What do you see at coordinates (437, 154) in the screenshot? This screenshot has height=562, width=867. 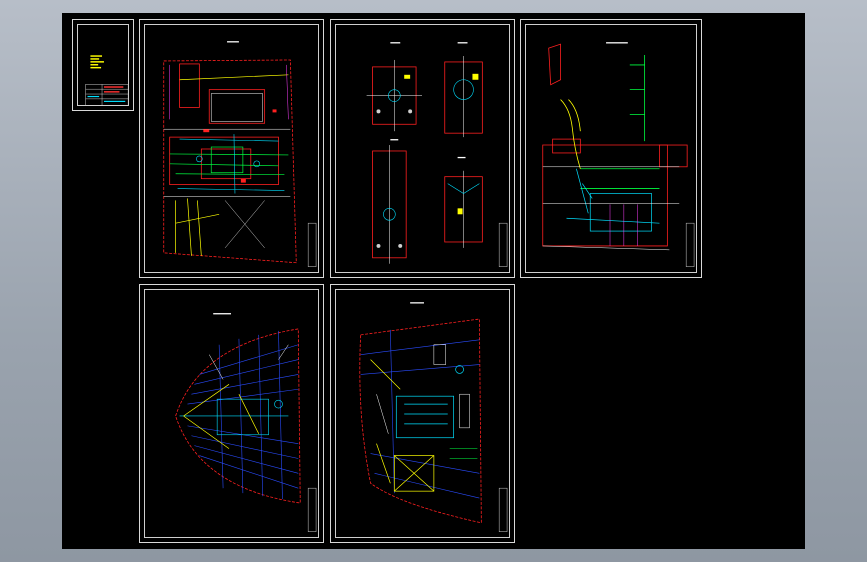 I see `details-drawing` at bounding box center [437, 154].